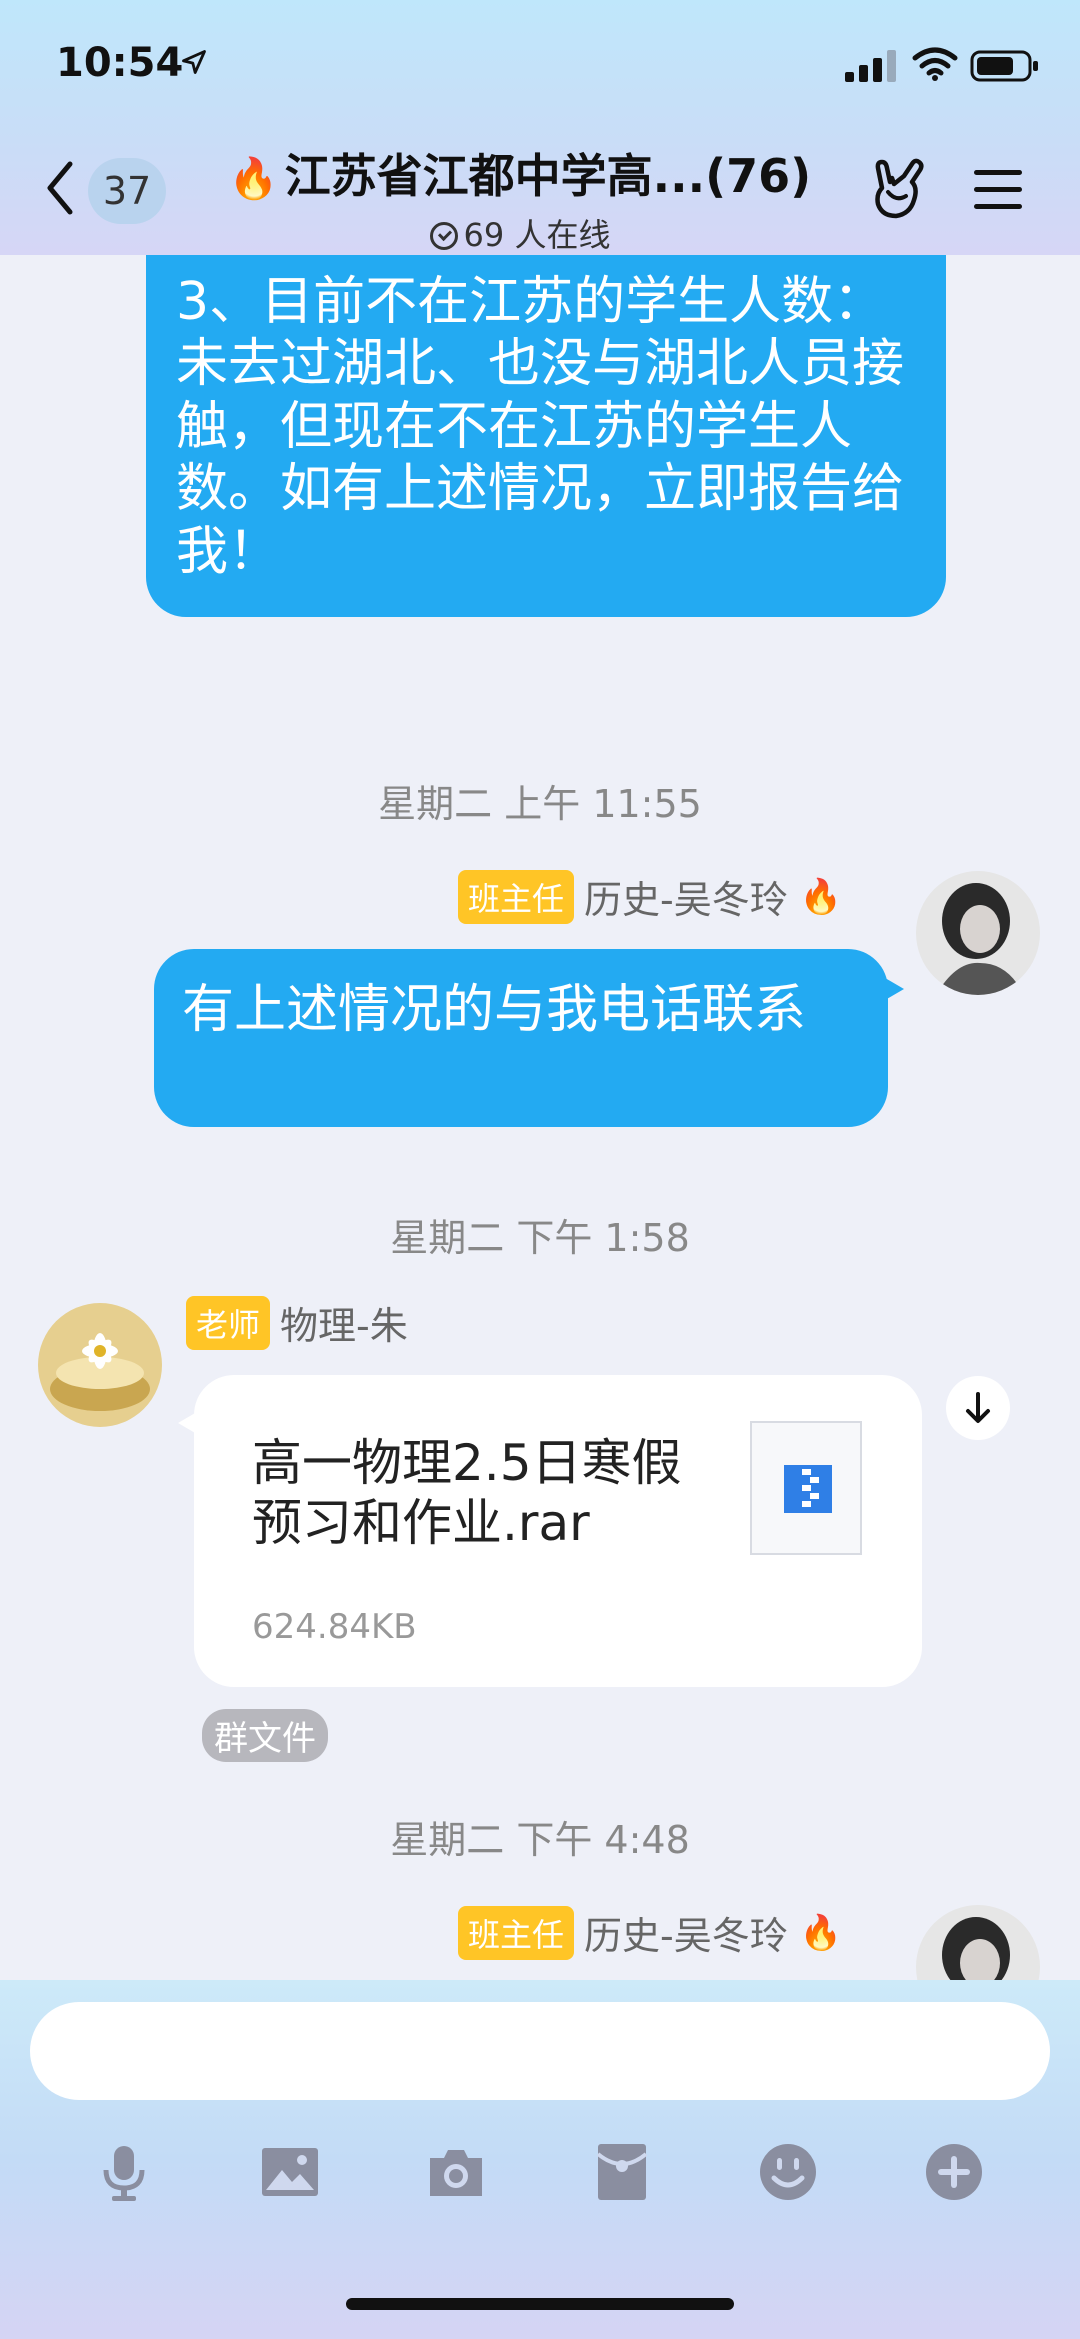 The height and width of the screenshot is (2339, 1080). What do you see at coordinates (978, 933) in the screenshot?
I see `avatar-wu` at bounding box center [978, 933].